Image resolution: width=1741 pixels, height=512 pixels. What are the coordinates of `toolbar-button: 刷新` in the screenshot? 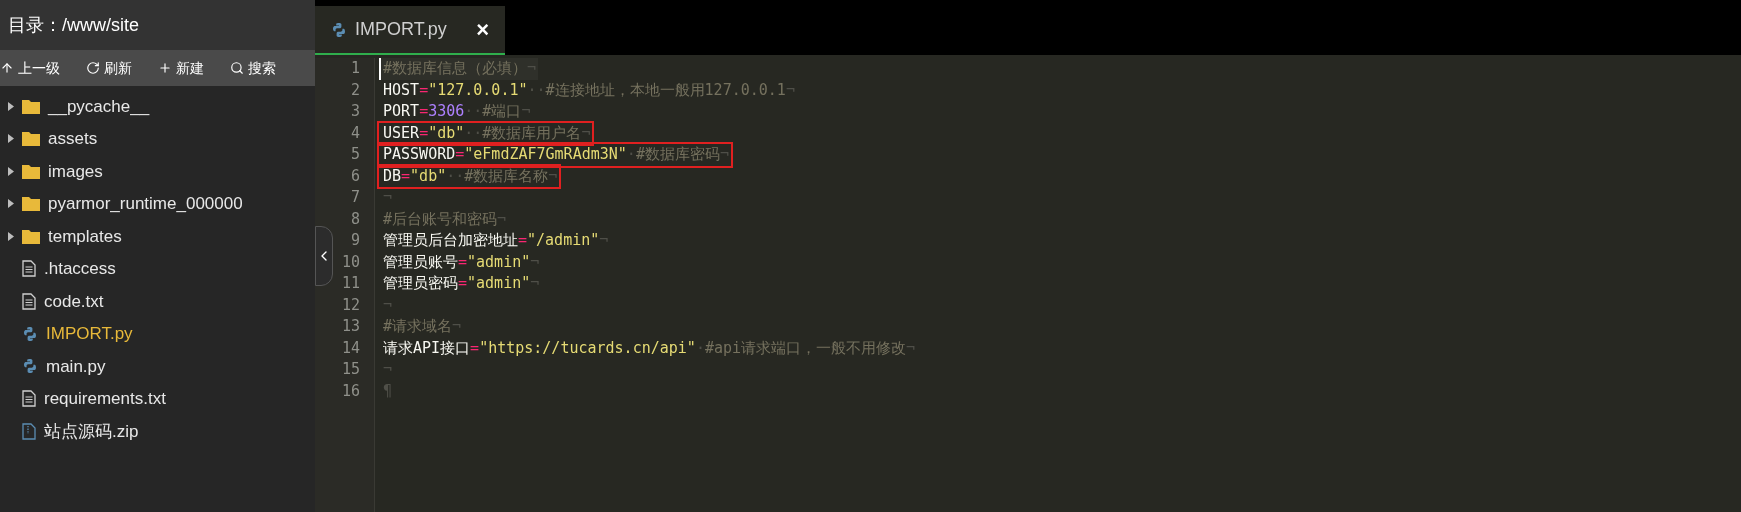 It's located at (109, 68).